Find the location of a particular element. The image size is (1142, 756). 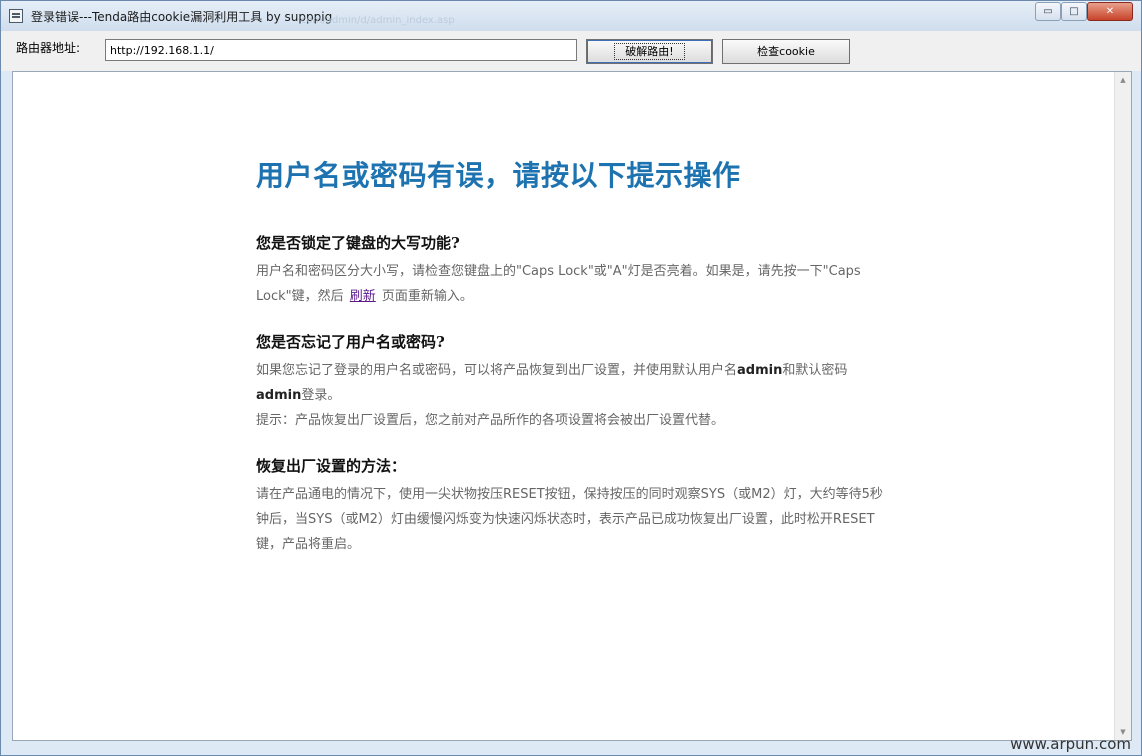

maximize-button: □ is located at coordinates (1074, 11).